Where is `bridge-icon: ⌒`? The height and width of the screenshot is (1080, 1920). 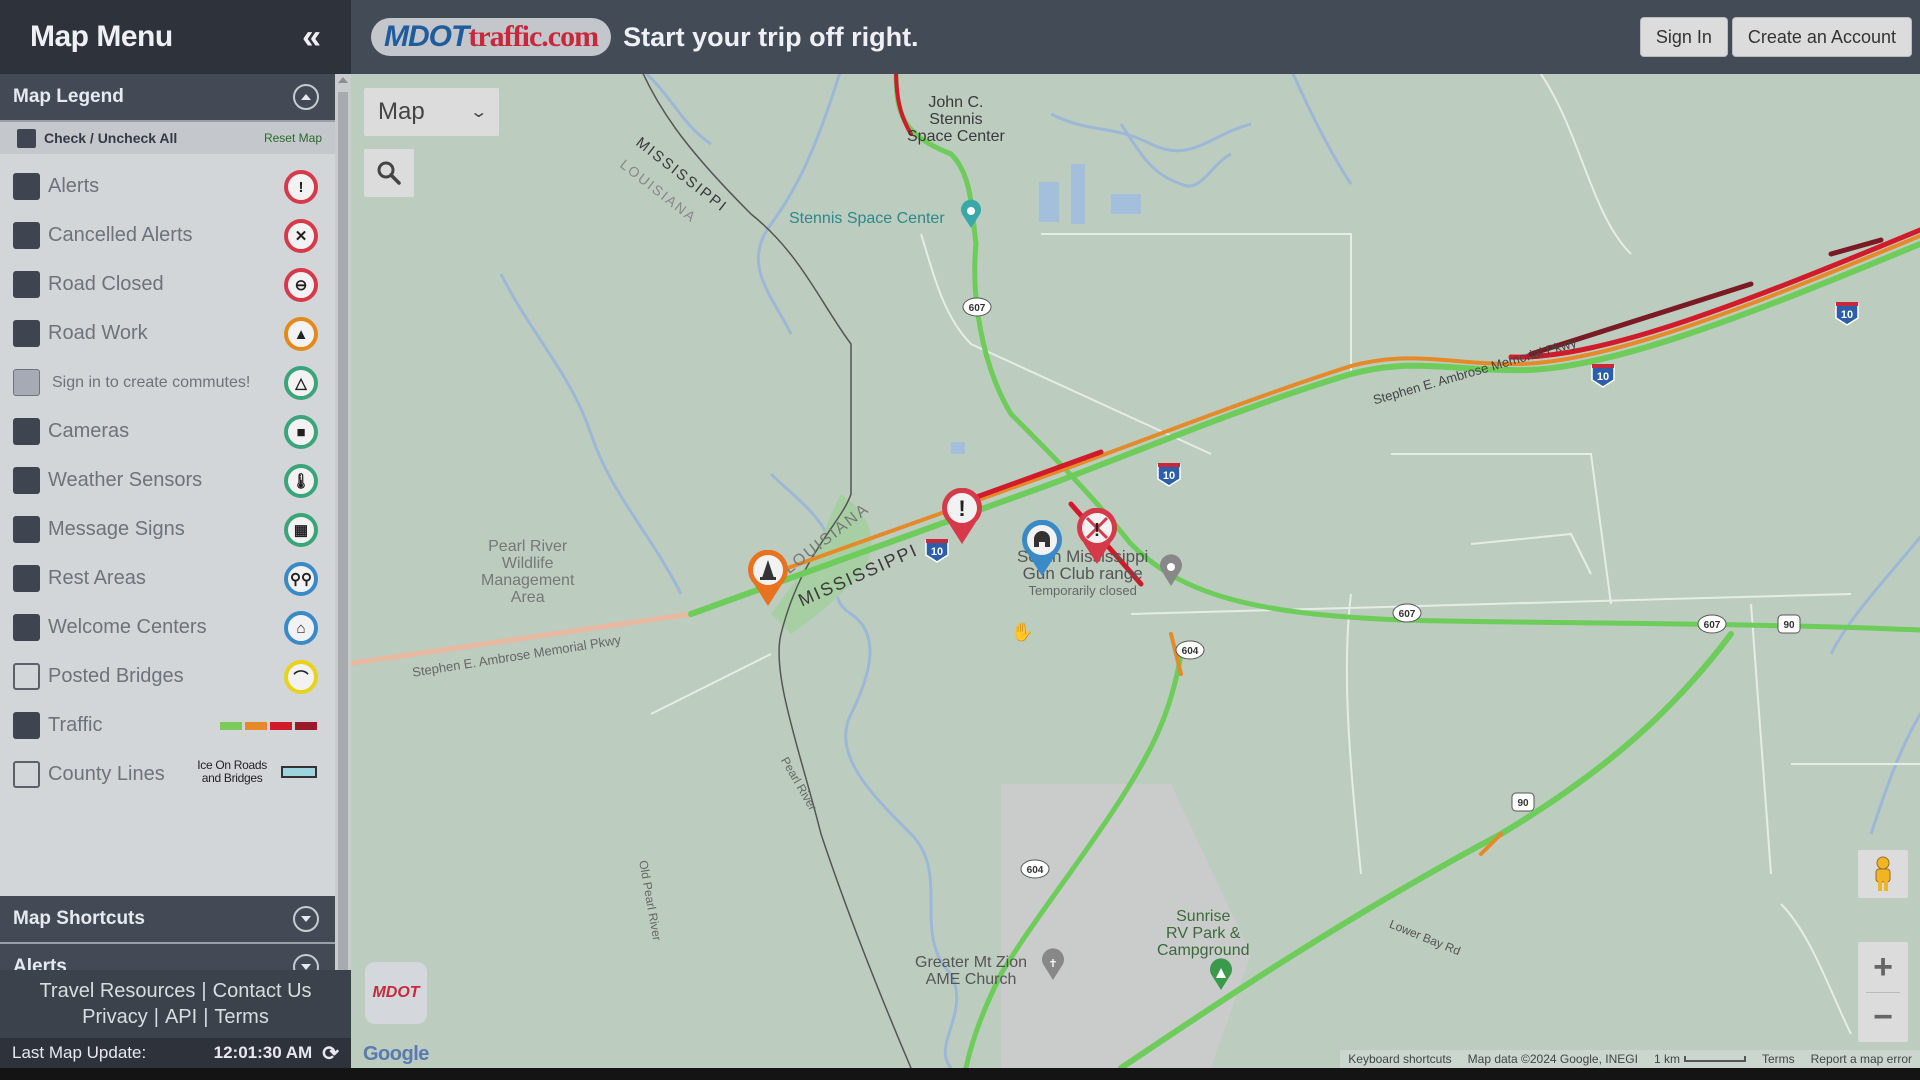
bridge-icon: ⌒ is located at coordinates (301, 677).